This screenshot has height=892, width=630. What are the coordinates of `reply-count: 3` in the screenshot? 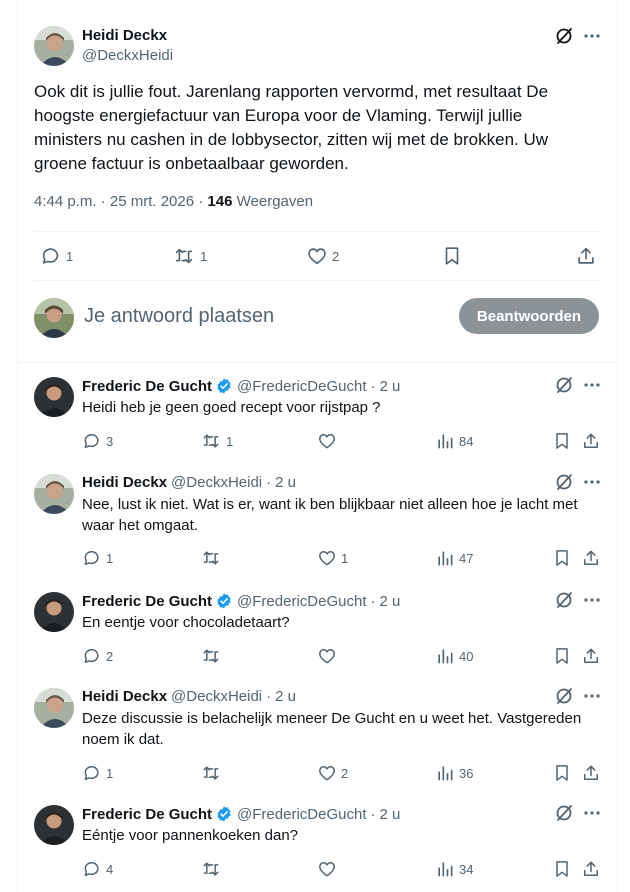 It's located at (110, 441).